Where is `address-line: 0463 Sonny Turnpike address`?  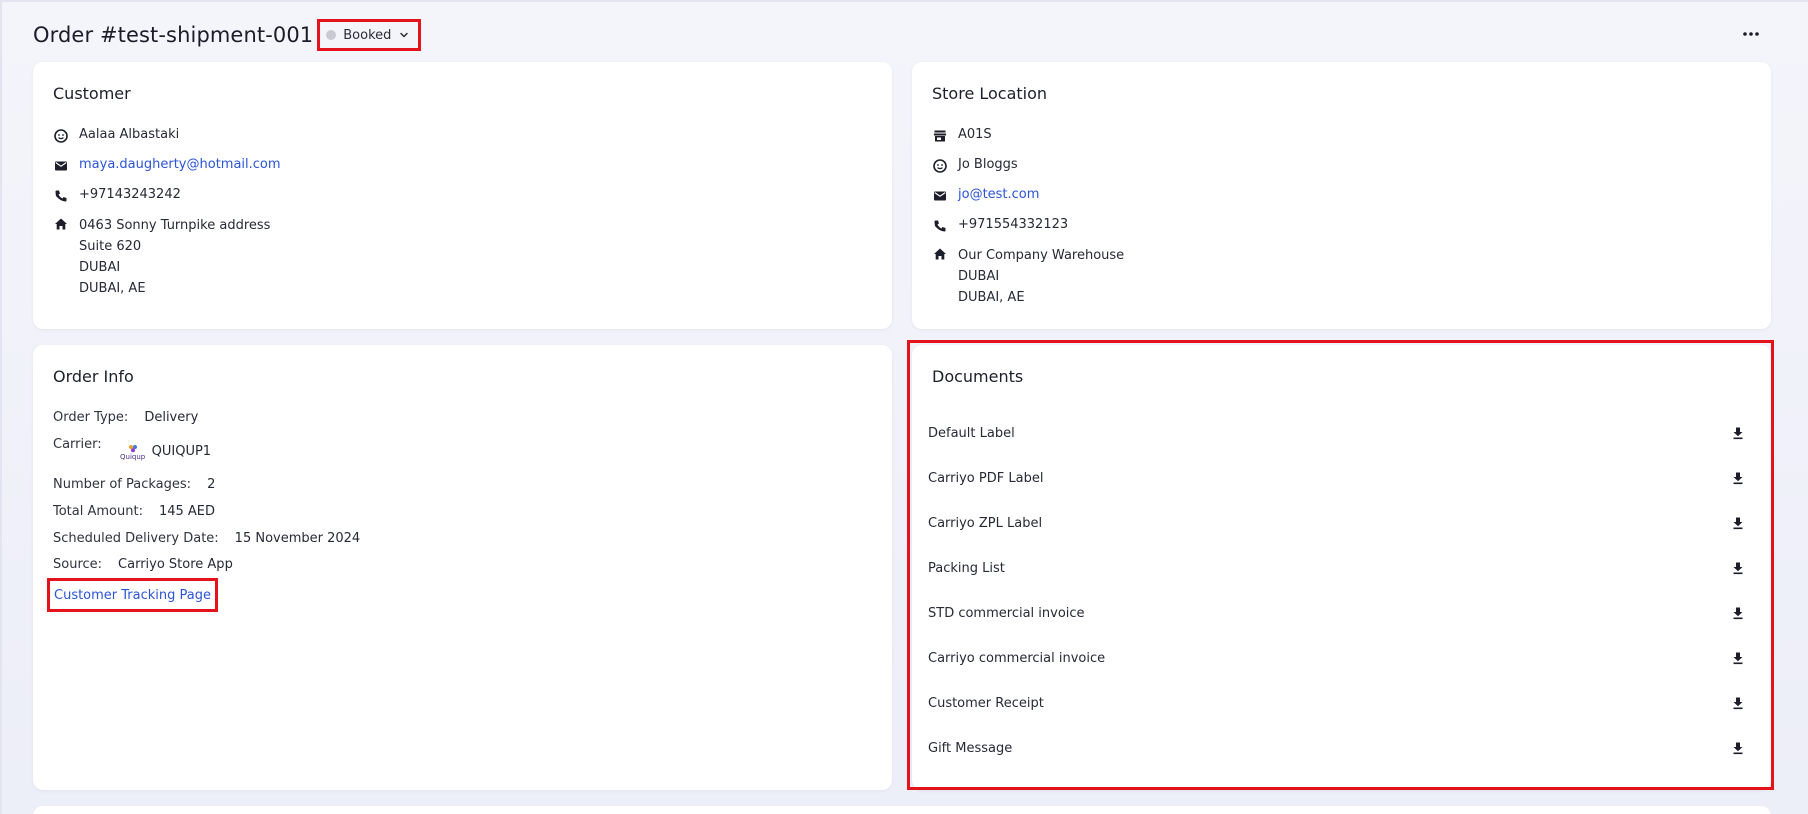 address-line: 0463 Sonny Turnpike address is located at coordinates (175, 225).